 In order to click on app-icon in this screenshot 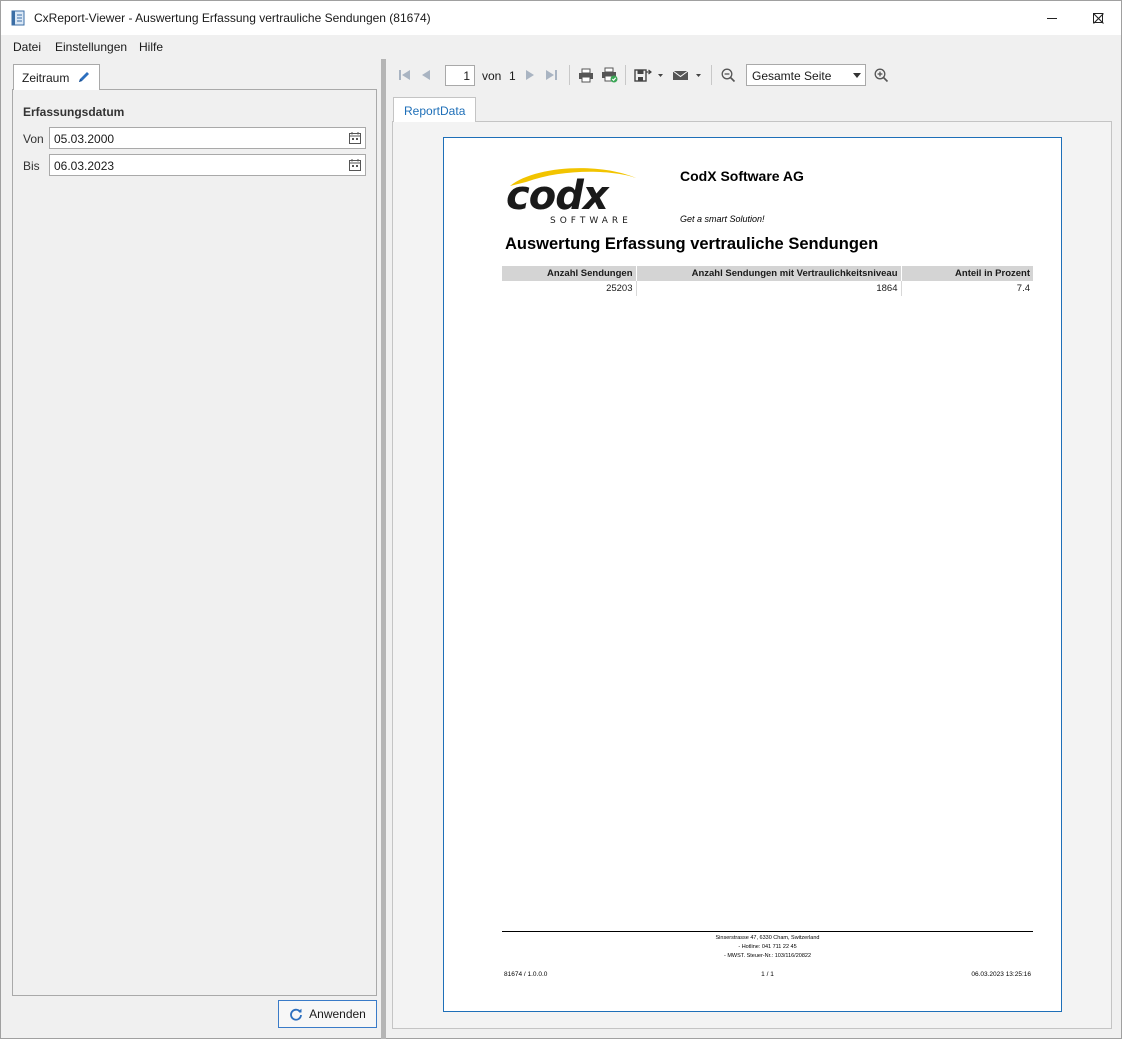, I will do `click(18, 18)`.